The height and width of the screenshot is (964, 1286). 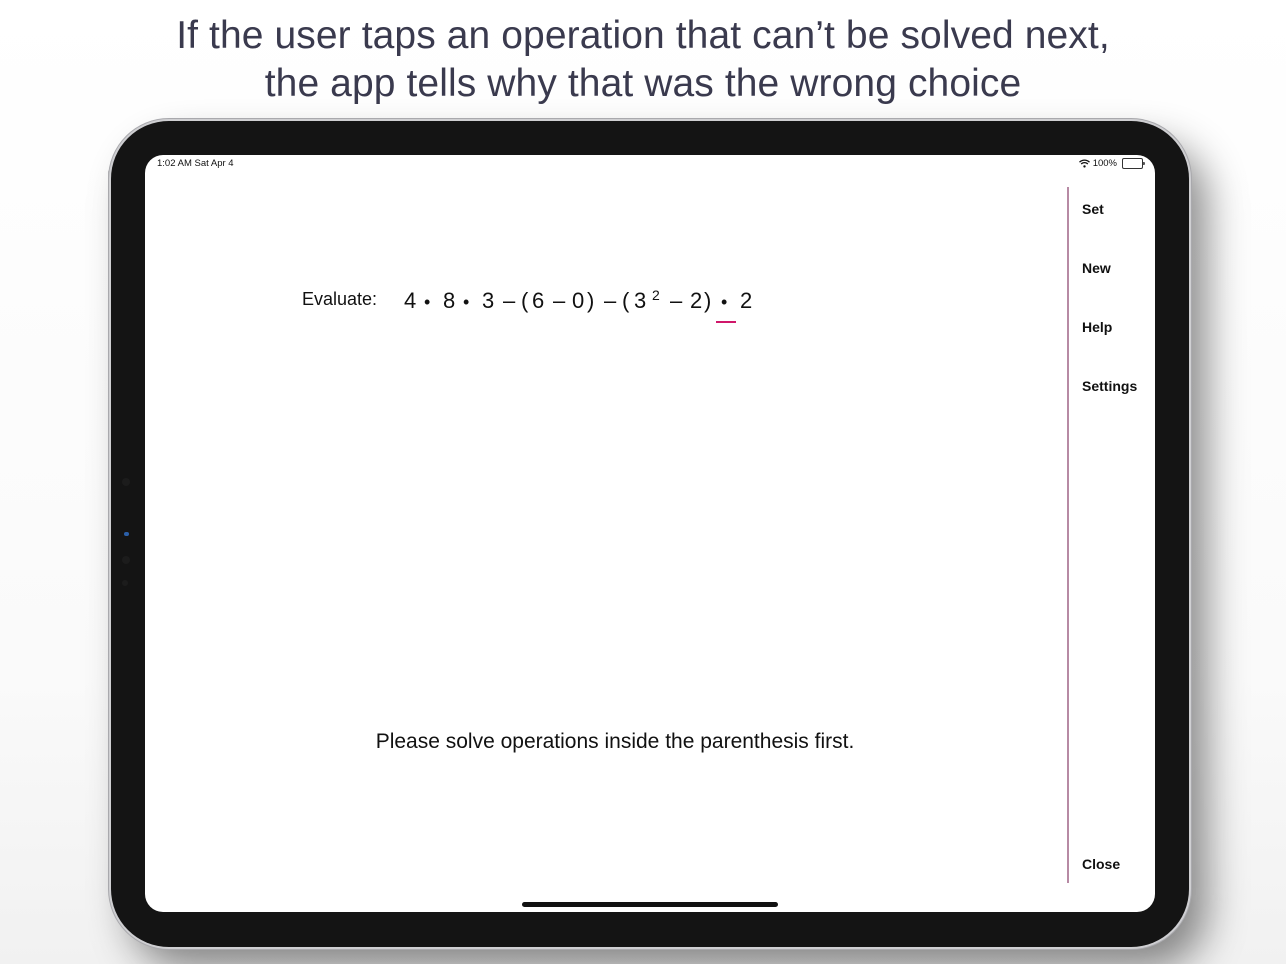 I want to click on expression-operand: 6, so click(x=538, y=300).